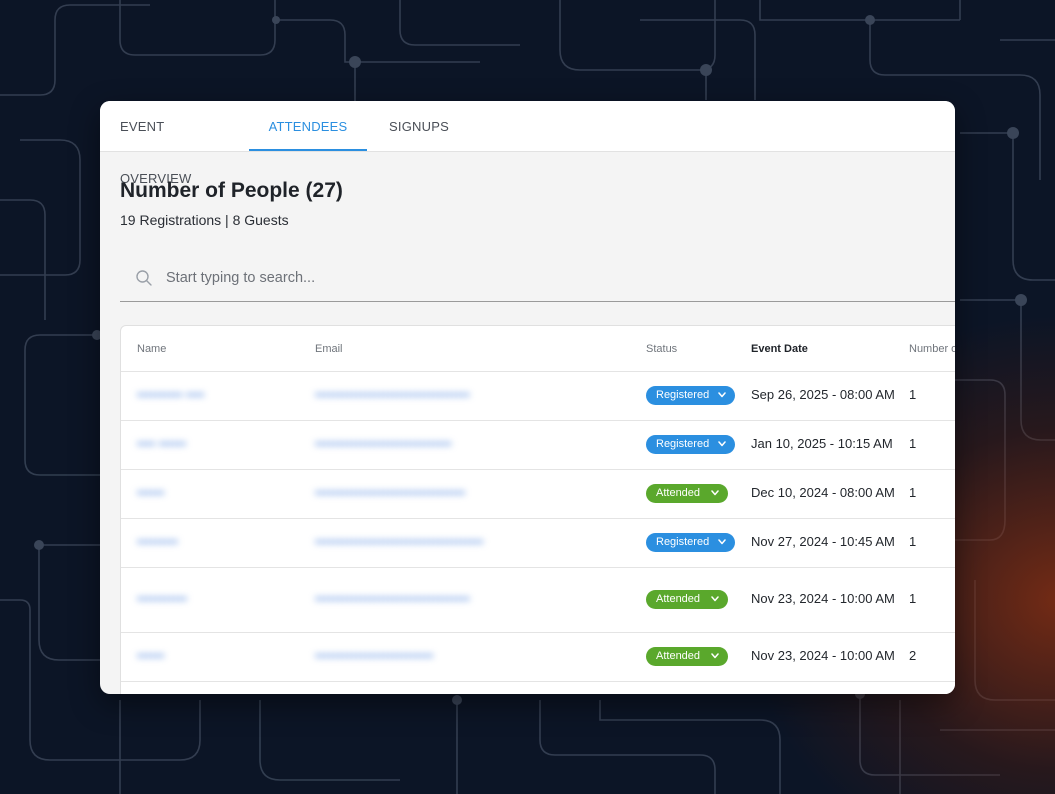  What do you see at coordinates (162, 598) in the screenshot?
I see `attendee-name-link: •••••••••••` at bounding box center [162, 598].